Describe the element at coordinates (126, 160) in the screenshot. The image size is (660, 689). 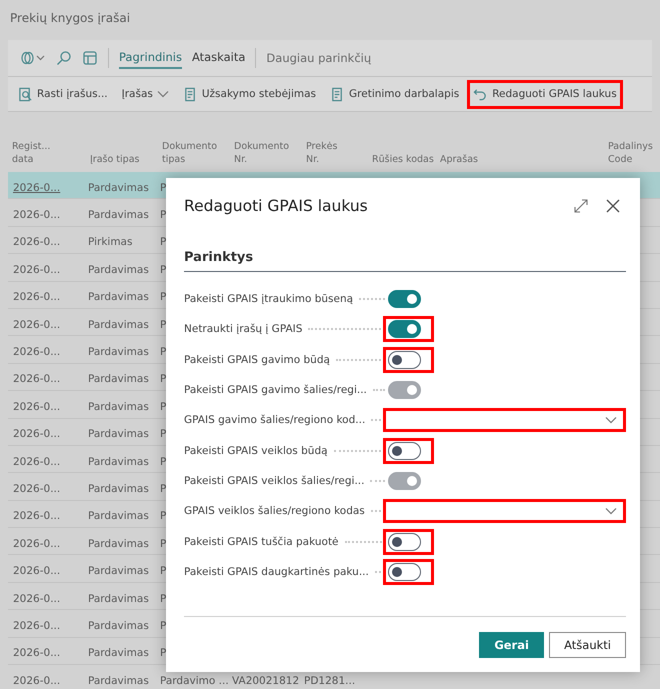
I see `column-header: Įrašo tipas` at that location.